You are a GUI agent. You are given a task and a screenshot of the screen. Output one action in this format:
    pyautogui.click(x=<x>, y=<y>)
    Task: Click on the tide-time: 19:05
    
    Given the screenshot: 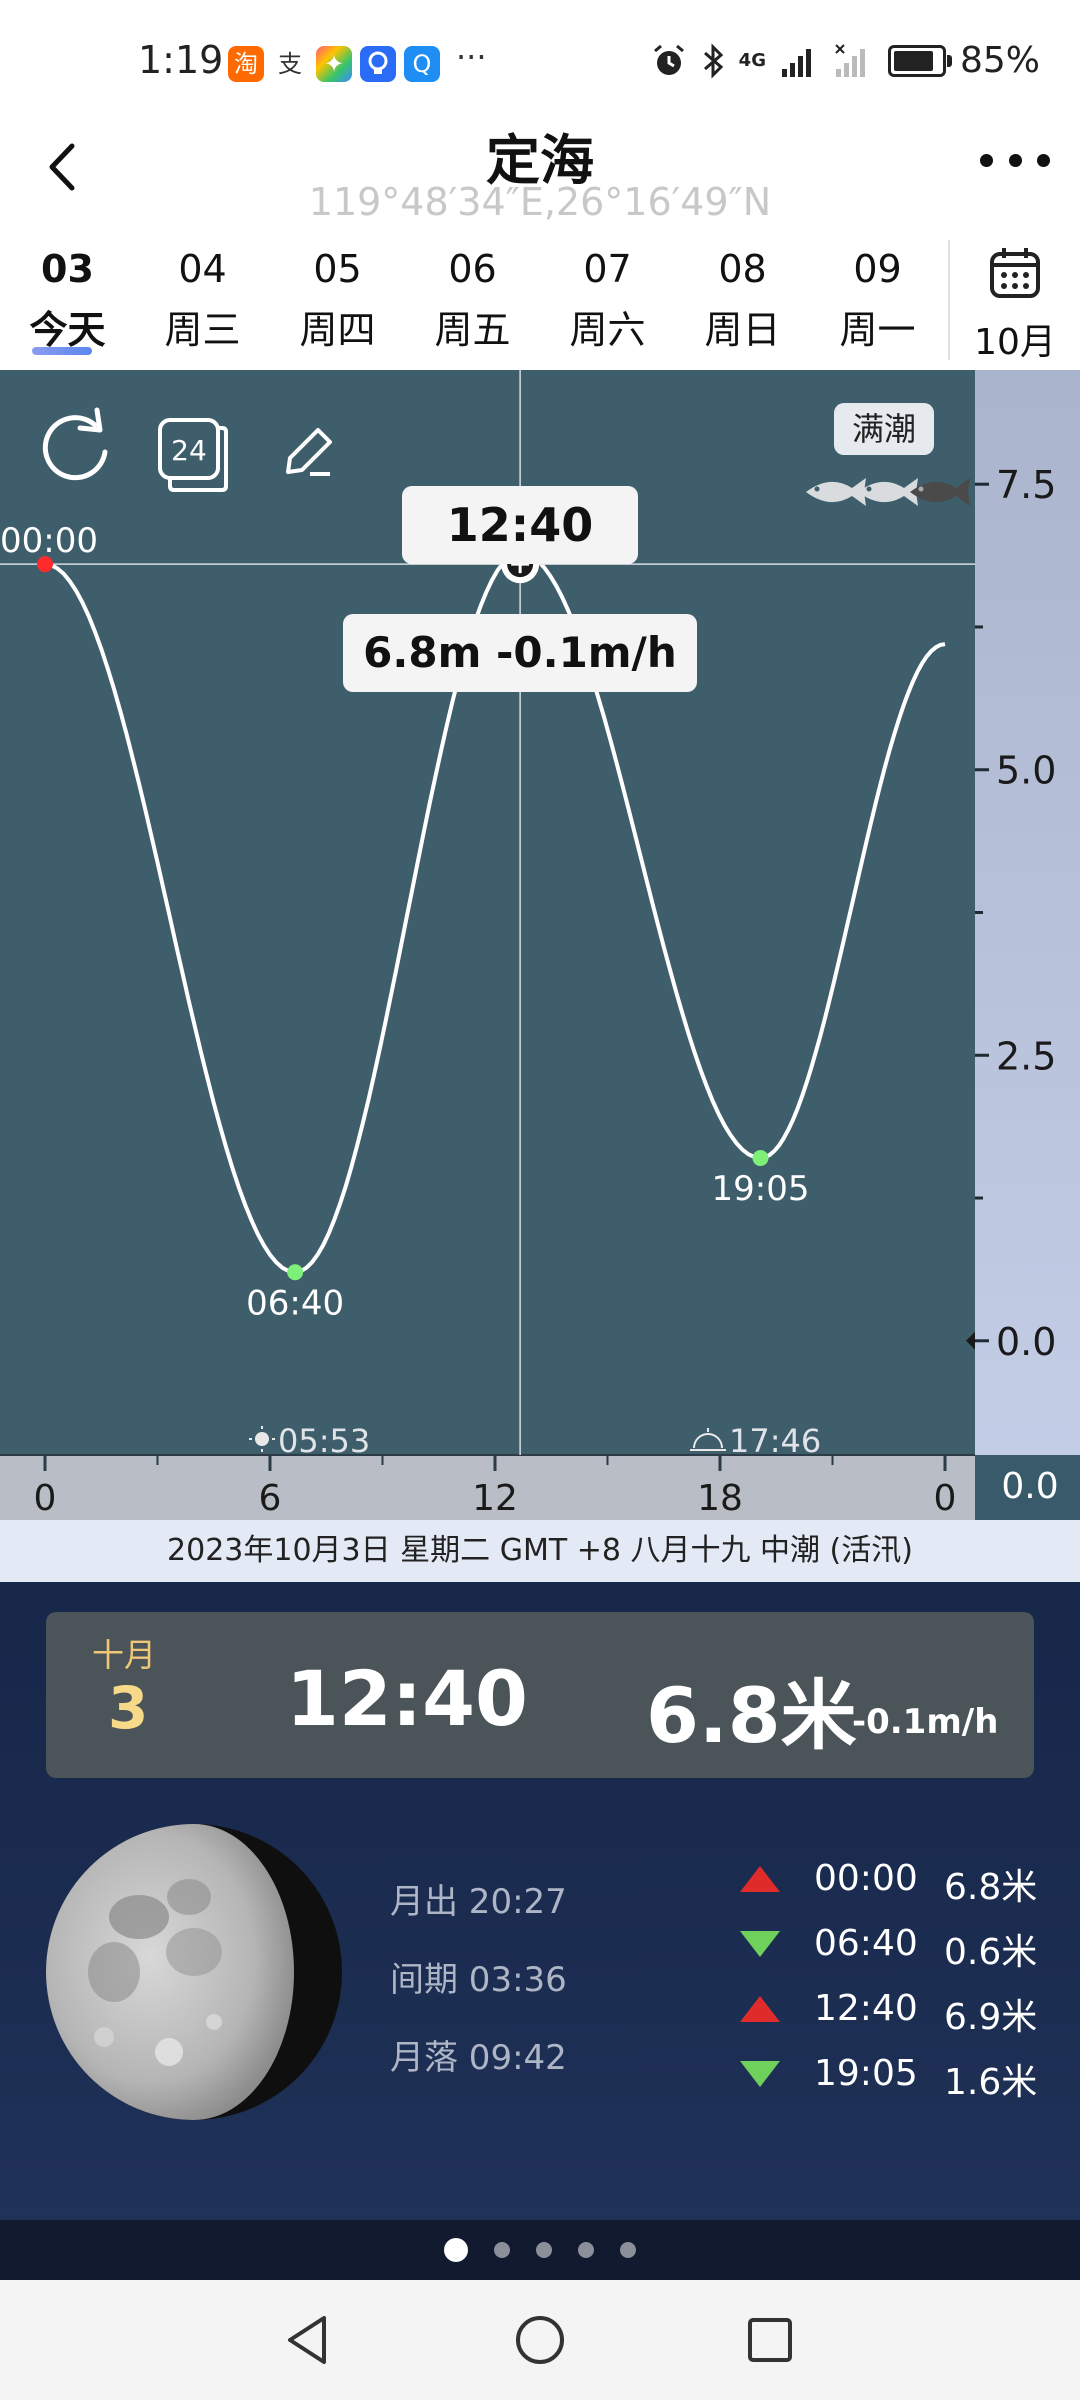 What is the action you would take?
    pyautogui.click(x=866, y=2073)
    